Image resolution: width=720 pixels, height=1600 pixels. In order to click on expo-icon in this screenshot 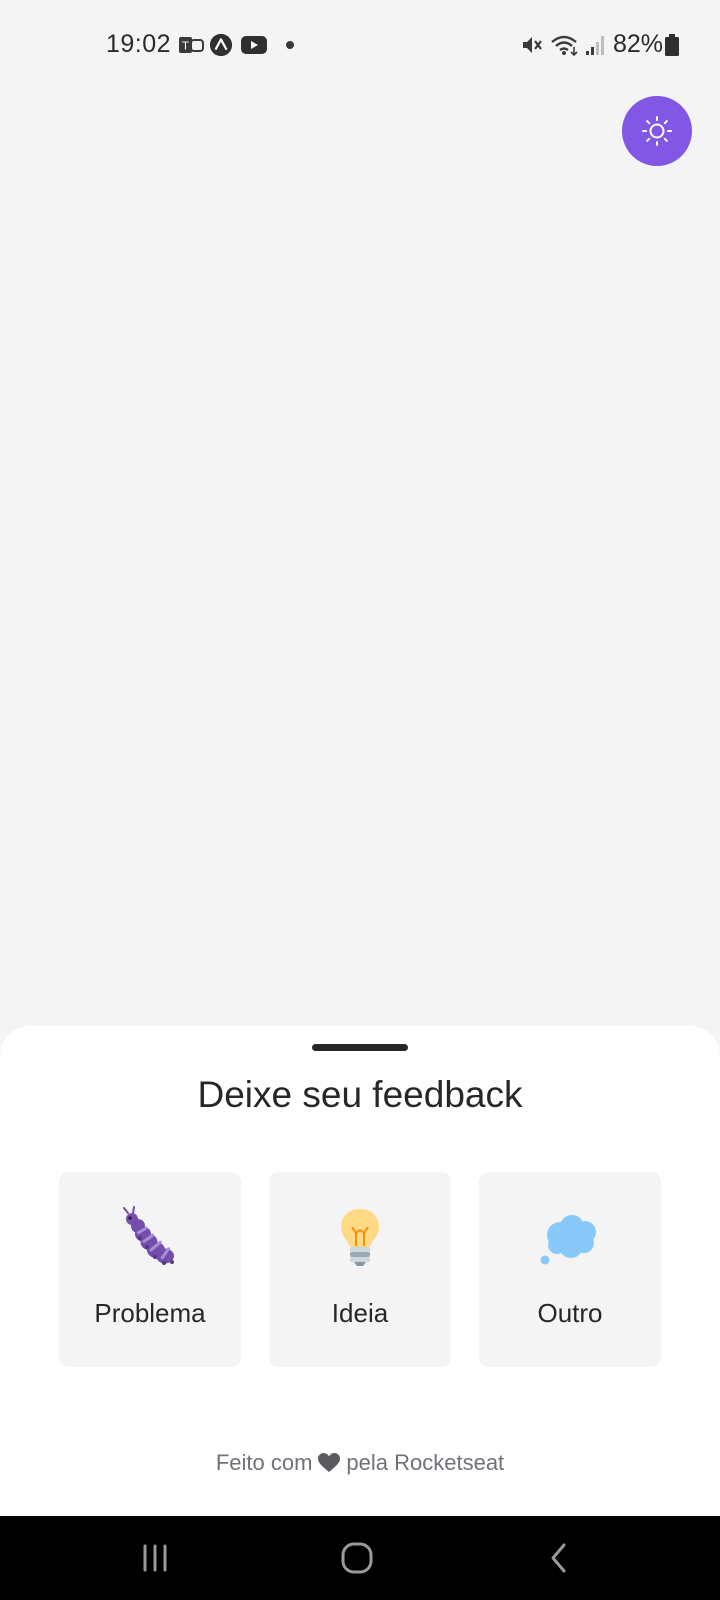, I will do `click(221, 45)`.